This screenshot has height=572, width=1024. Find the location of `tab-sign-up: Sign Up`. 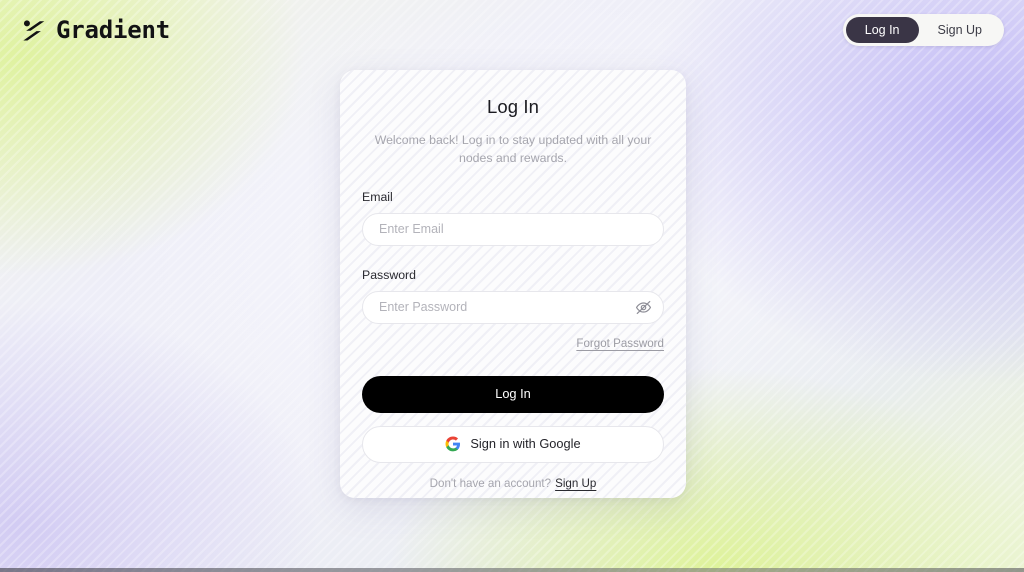

tab-sign-up: Sign Up is located at coordinates (960, 30).